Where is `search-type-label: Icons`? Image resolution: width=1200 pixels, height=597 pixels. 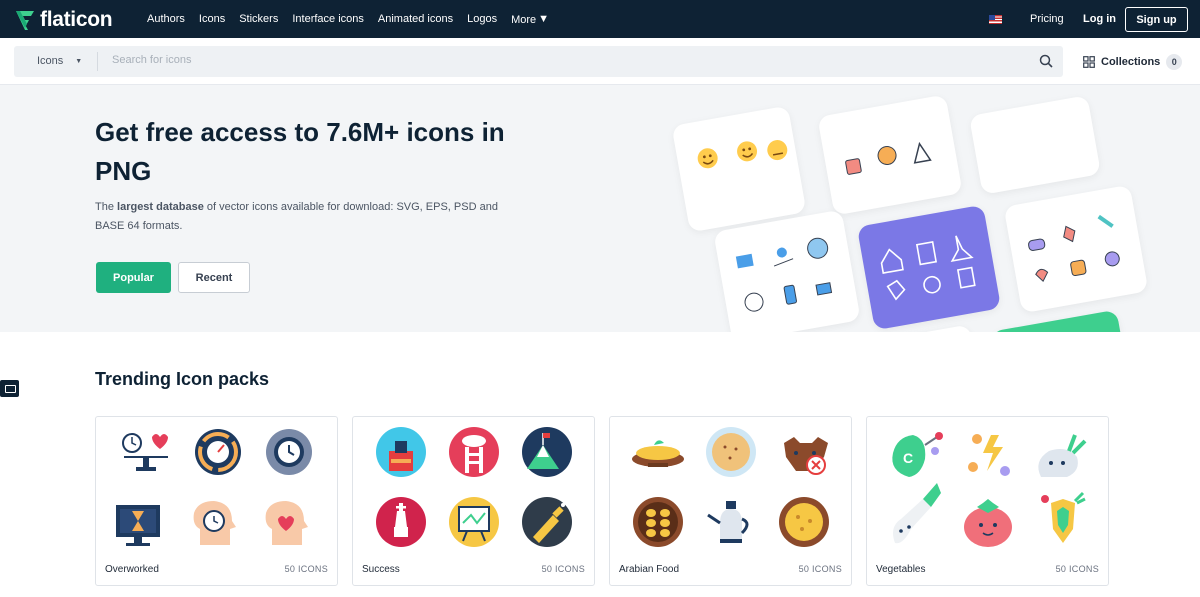
search-type-label: Icons is located at coordinates (50, 61).